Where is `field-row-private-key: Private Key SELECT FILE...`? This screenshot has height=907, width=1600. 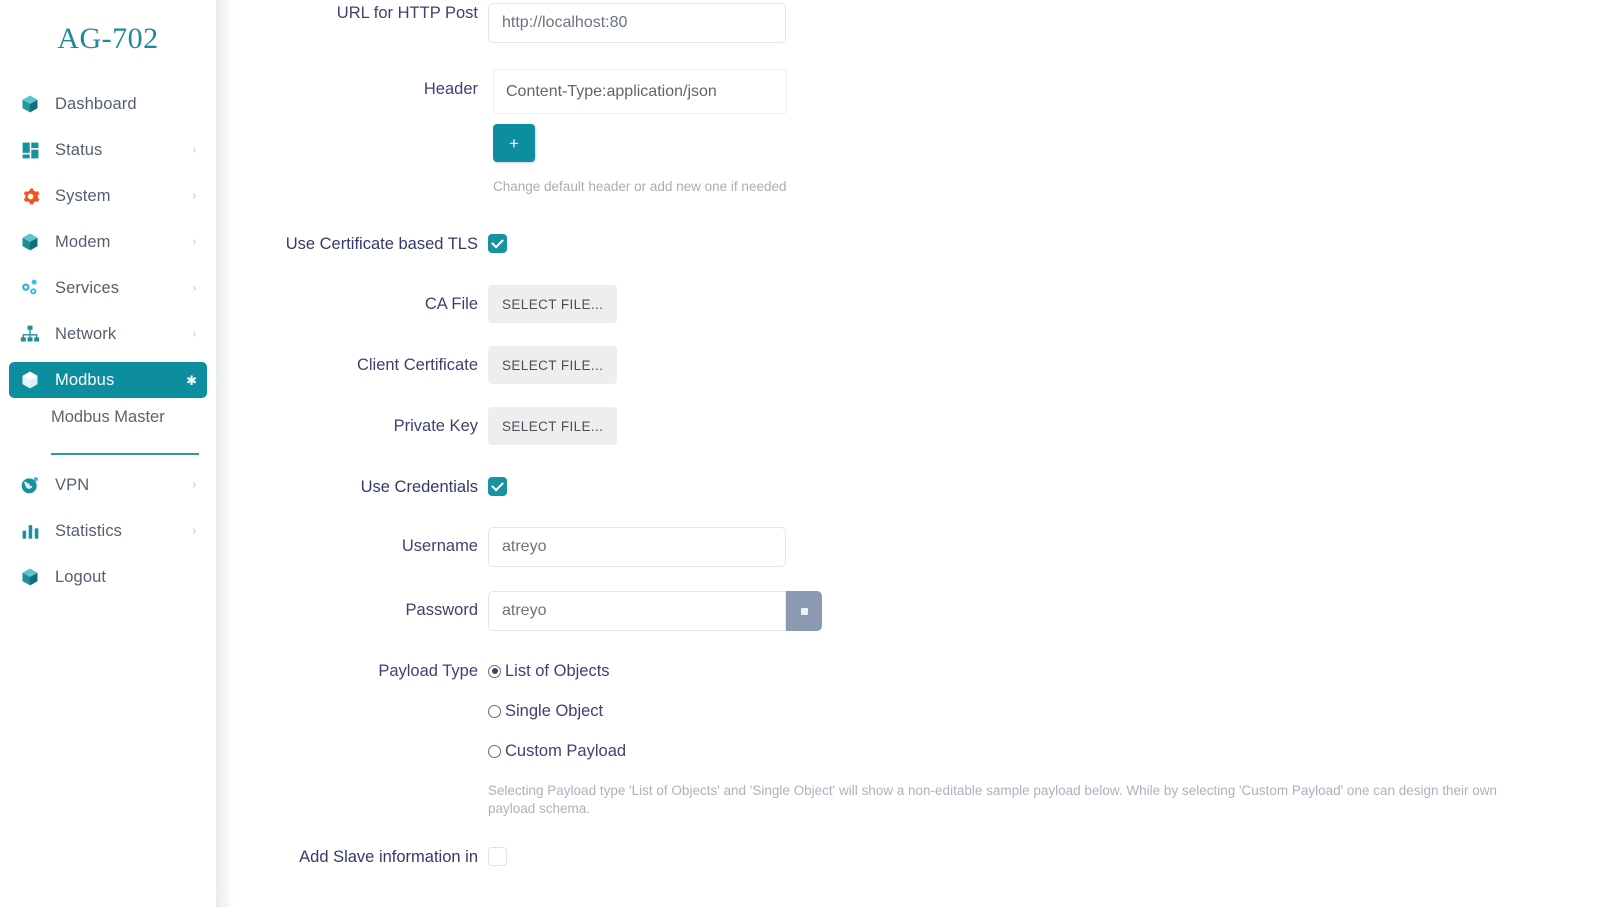
field-row-private-key: Private Key SELECT FILE... is located at coordinates (417, 426).